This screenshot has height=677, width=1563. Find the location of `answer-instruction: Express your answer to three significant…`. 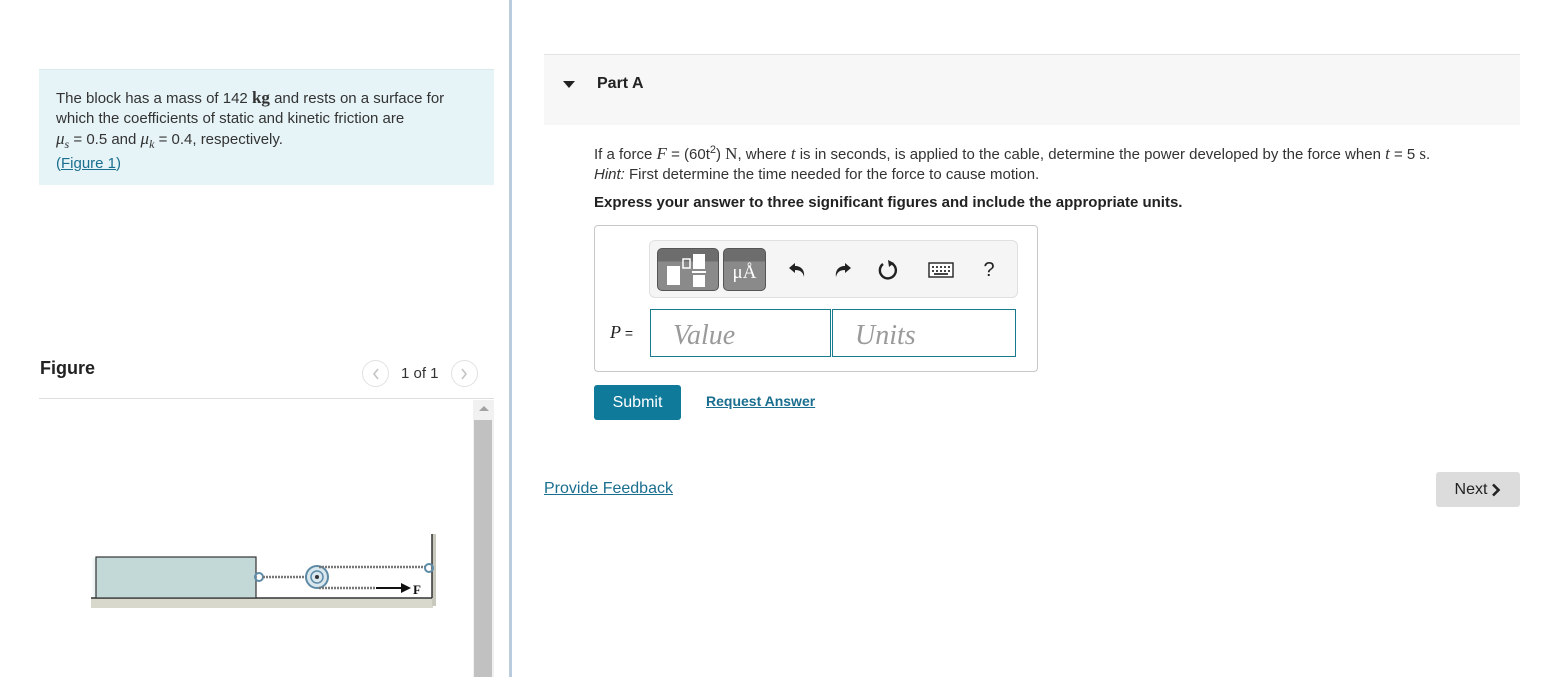

answer-instruction: Express your answer to three significant… is located at coordinates (888, 202).